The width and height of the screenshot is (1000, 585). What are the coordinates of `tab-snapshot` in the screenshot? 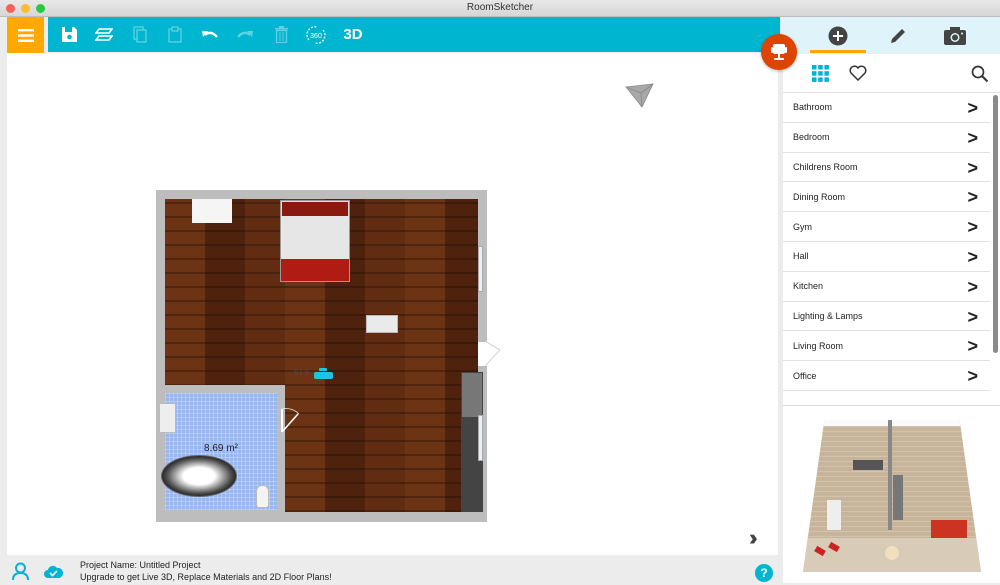 It's located at (955, 35).